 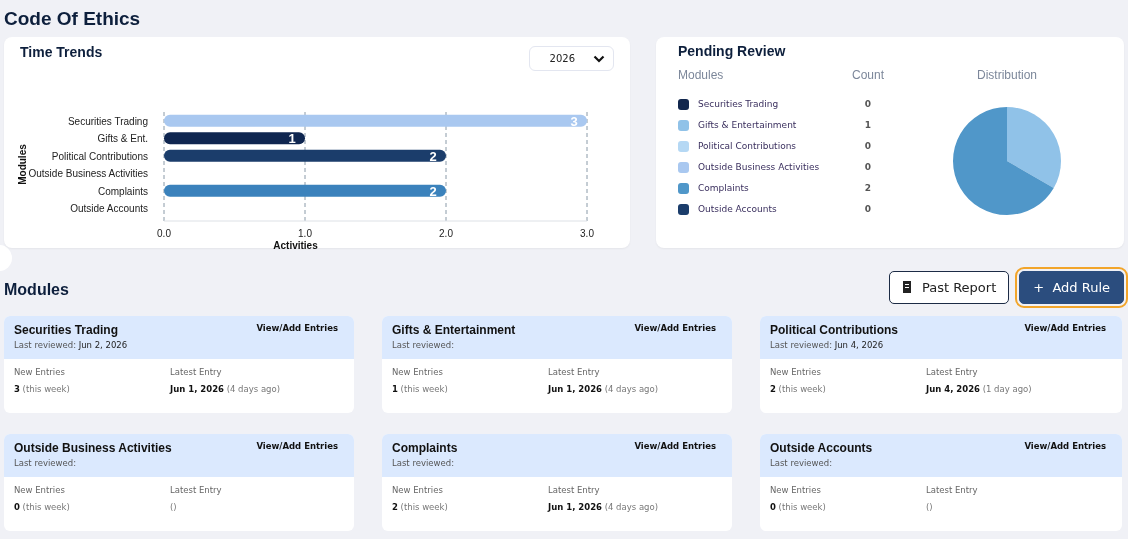 What do you see at coordinates (979, 389) in the screenshot?
I see `field-value: Jun 4, 2026 (1 day ago)` at bounding box center [979, 389].